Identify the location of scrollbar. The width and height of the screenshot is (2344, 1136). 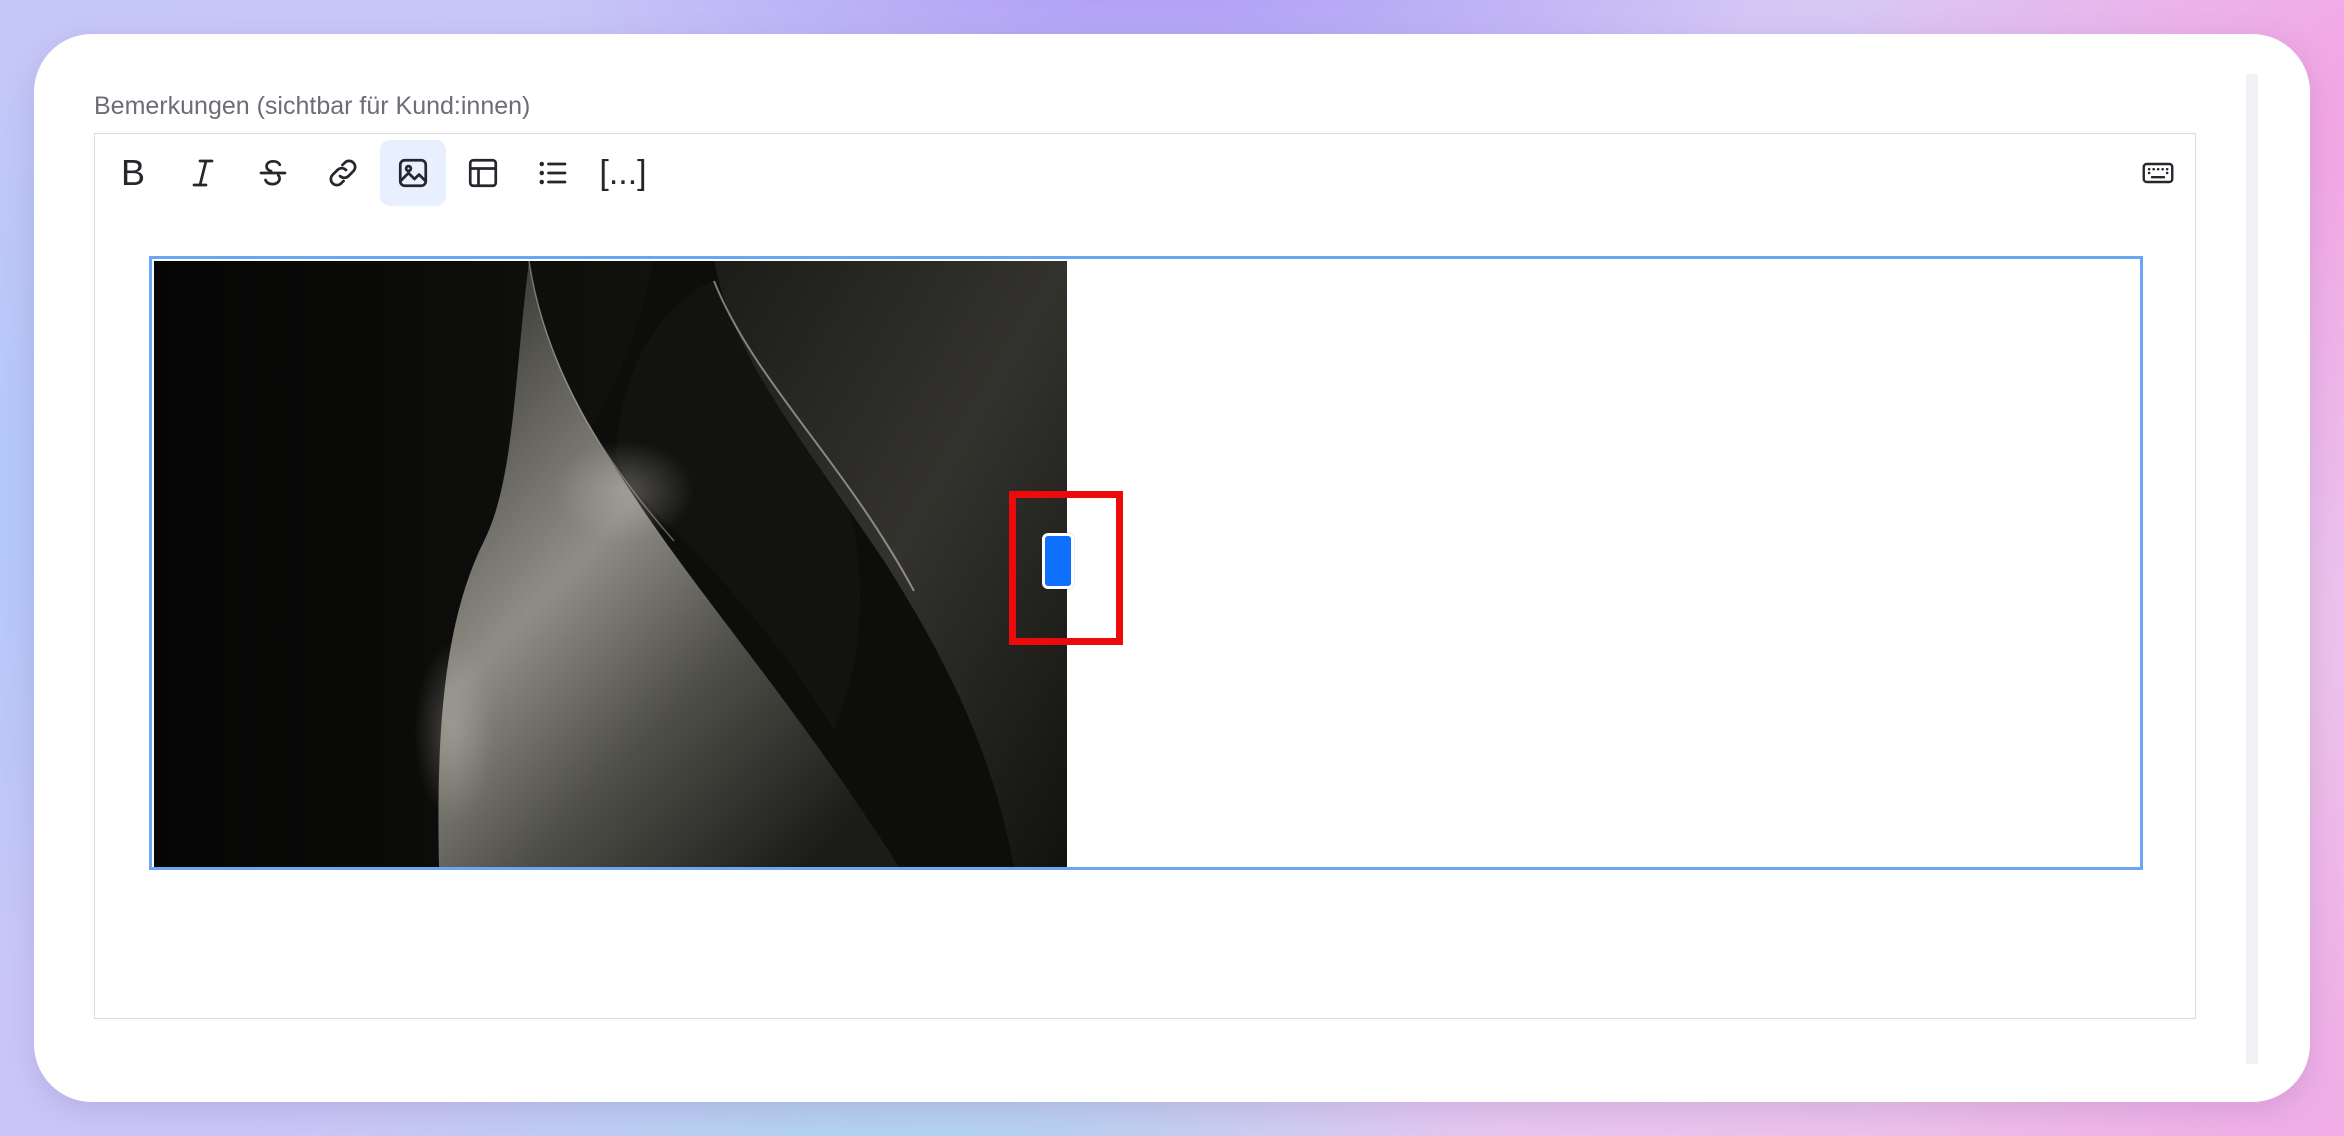
(2252, 569).